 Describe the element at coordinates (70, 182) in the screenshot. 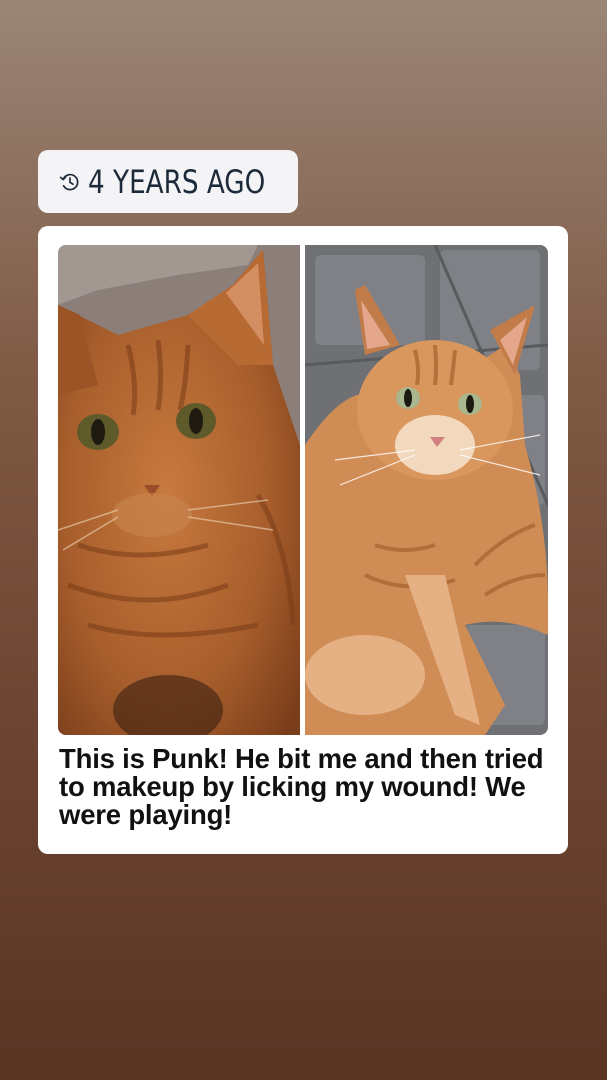

I see `clock-rewind-icon` at that location.